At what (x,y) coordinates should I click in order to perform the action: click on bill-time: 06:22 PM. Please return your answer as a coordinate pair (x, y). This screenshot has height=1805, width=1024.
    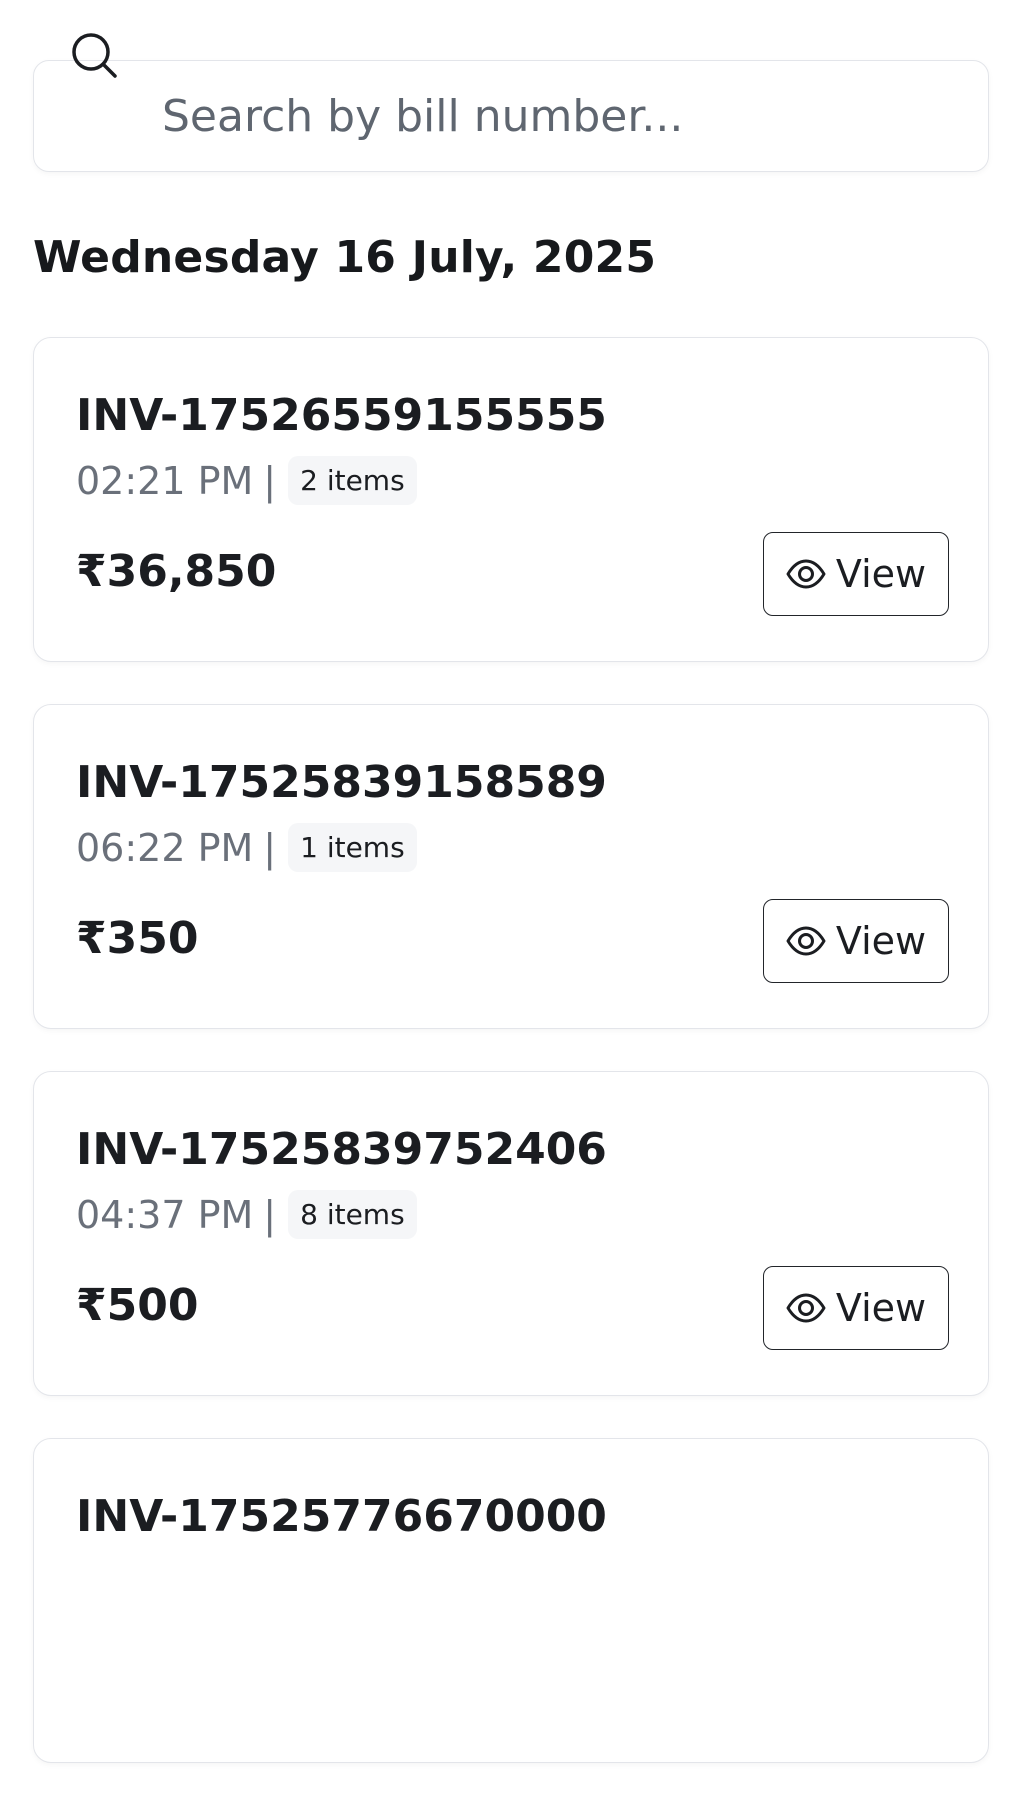
    Looking at the image, I should click on (165, 847).